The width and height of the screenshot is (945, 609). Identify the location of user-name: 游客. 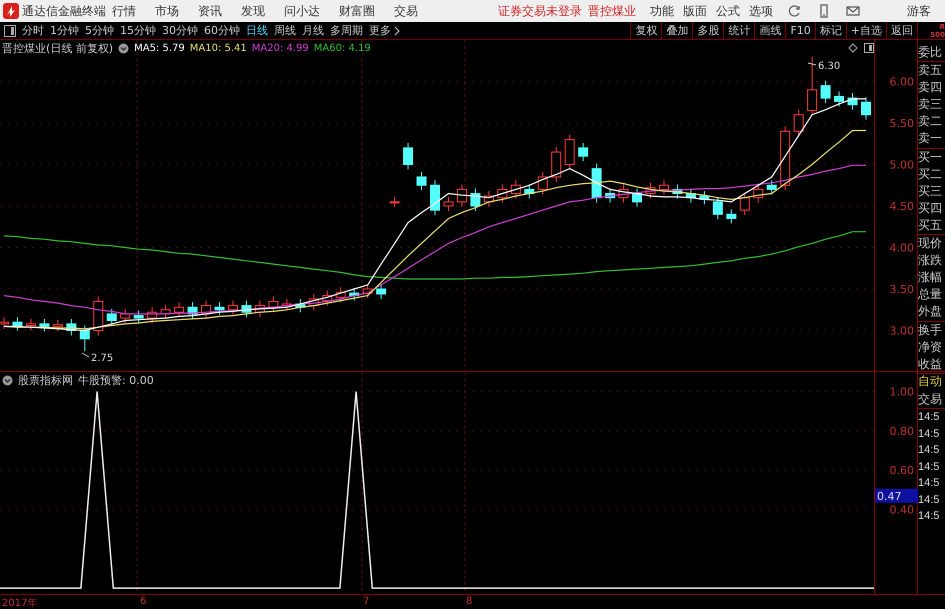
(919, 11).